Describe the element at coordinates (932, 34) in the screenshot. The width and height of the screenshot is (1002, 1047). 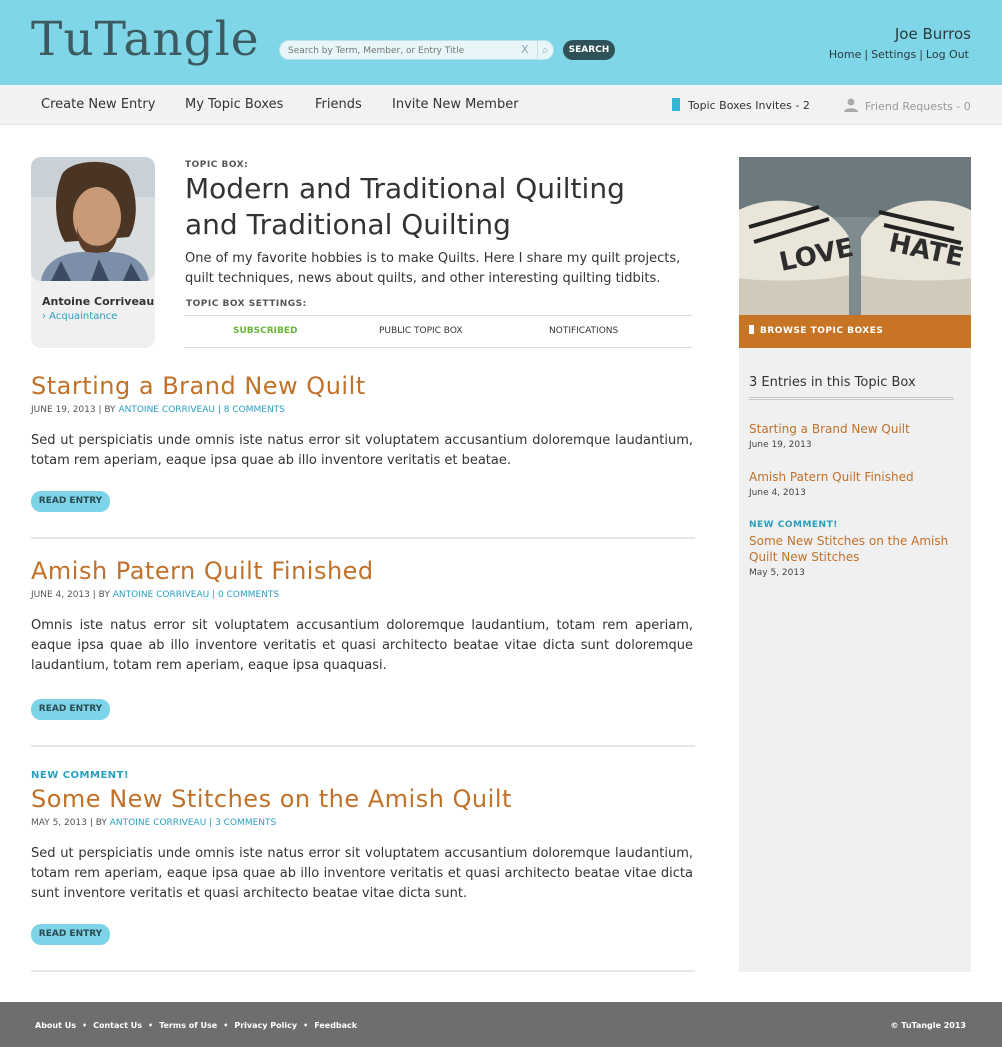
I see `user-name: Joe Burros` at that location.